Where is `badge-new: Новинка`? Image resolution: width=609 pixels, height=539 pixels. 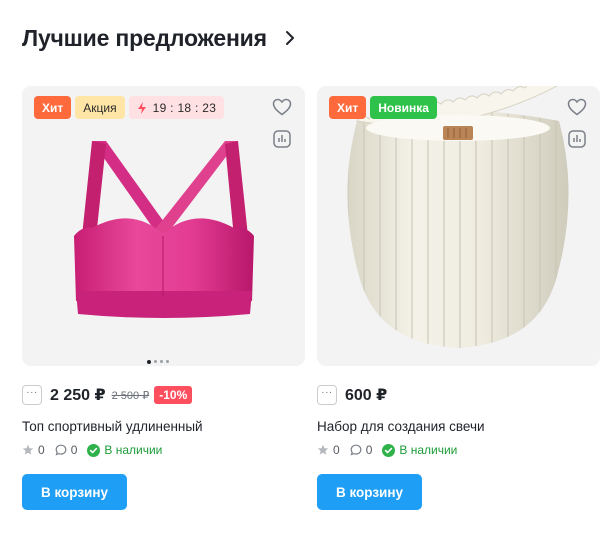 badge-new: Новинка is located at coordinates (403, 107).